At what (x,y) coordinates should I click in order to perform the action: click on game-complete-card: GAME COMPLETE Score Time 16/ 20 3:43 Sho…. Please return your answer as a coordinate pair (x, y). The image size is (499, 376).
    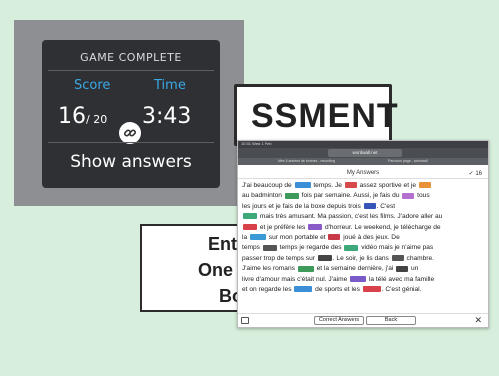
    Looking at the image, I should click on (131, 114).